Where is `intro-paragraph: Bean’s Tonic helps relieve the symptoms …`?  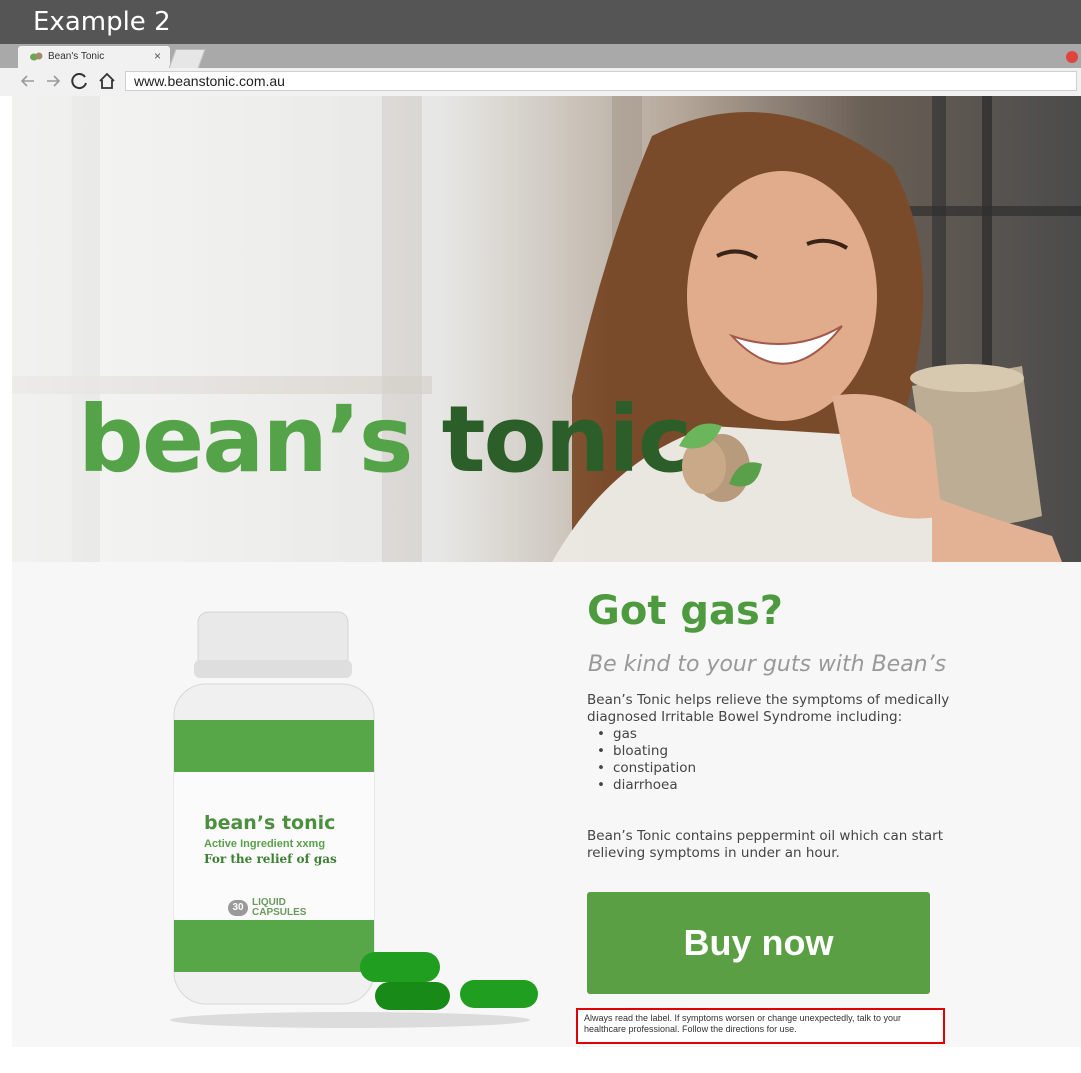
intro-paragraph: Bean’s Tonic helps relieve the symptoms … is located at coordinates (768, 708).